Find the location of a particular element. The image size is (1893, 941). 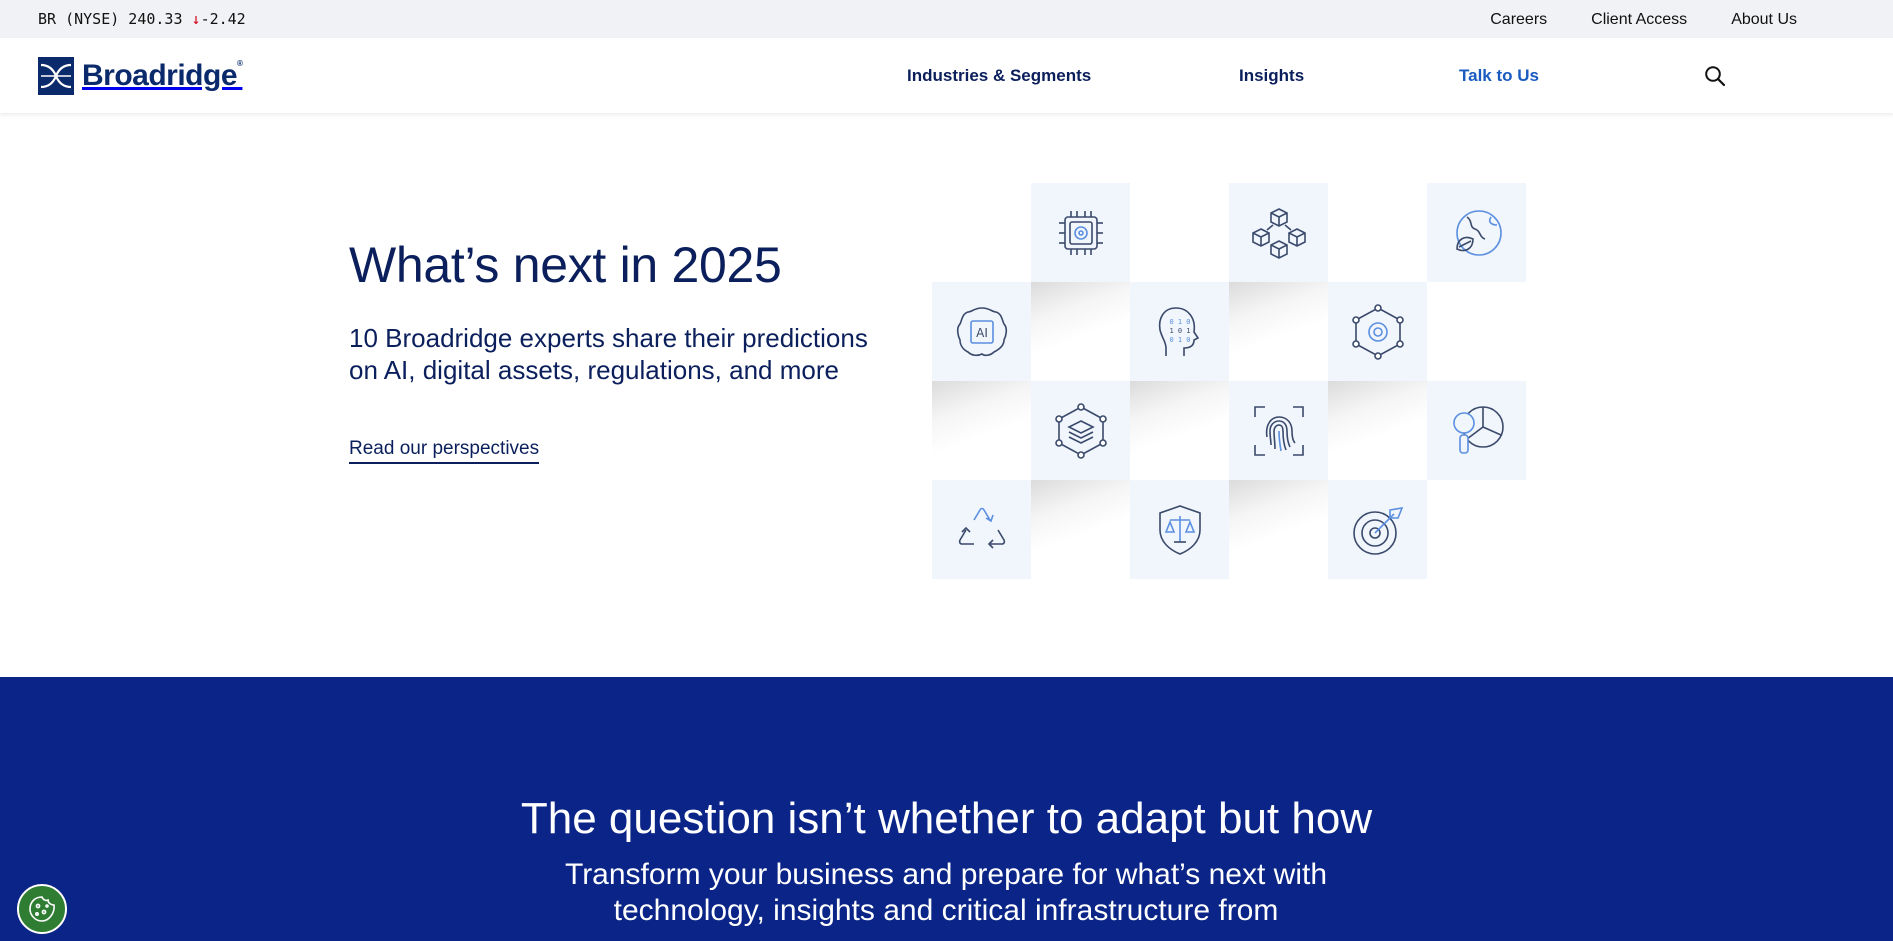

tile-network-gear is located at coordinates (1377, 331).